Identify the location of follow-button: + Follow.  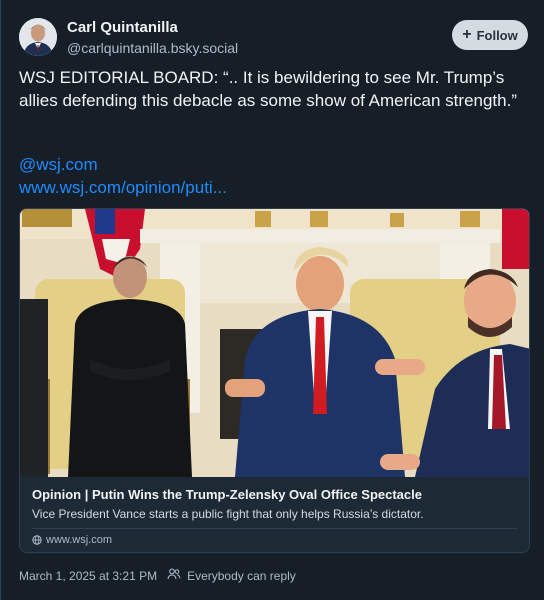
(490, 35).